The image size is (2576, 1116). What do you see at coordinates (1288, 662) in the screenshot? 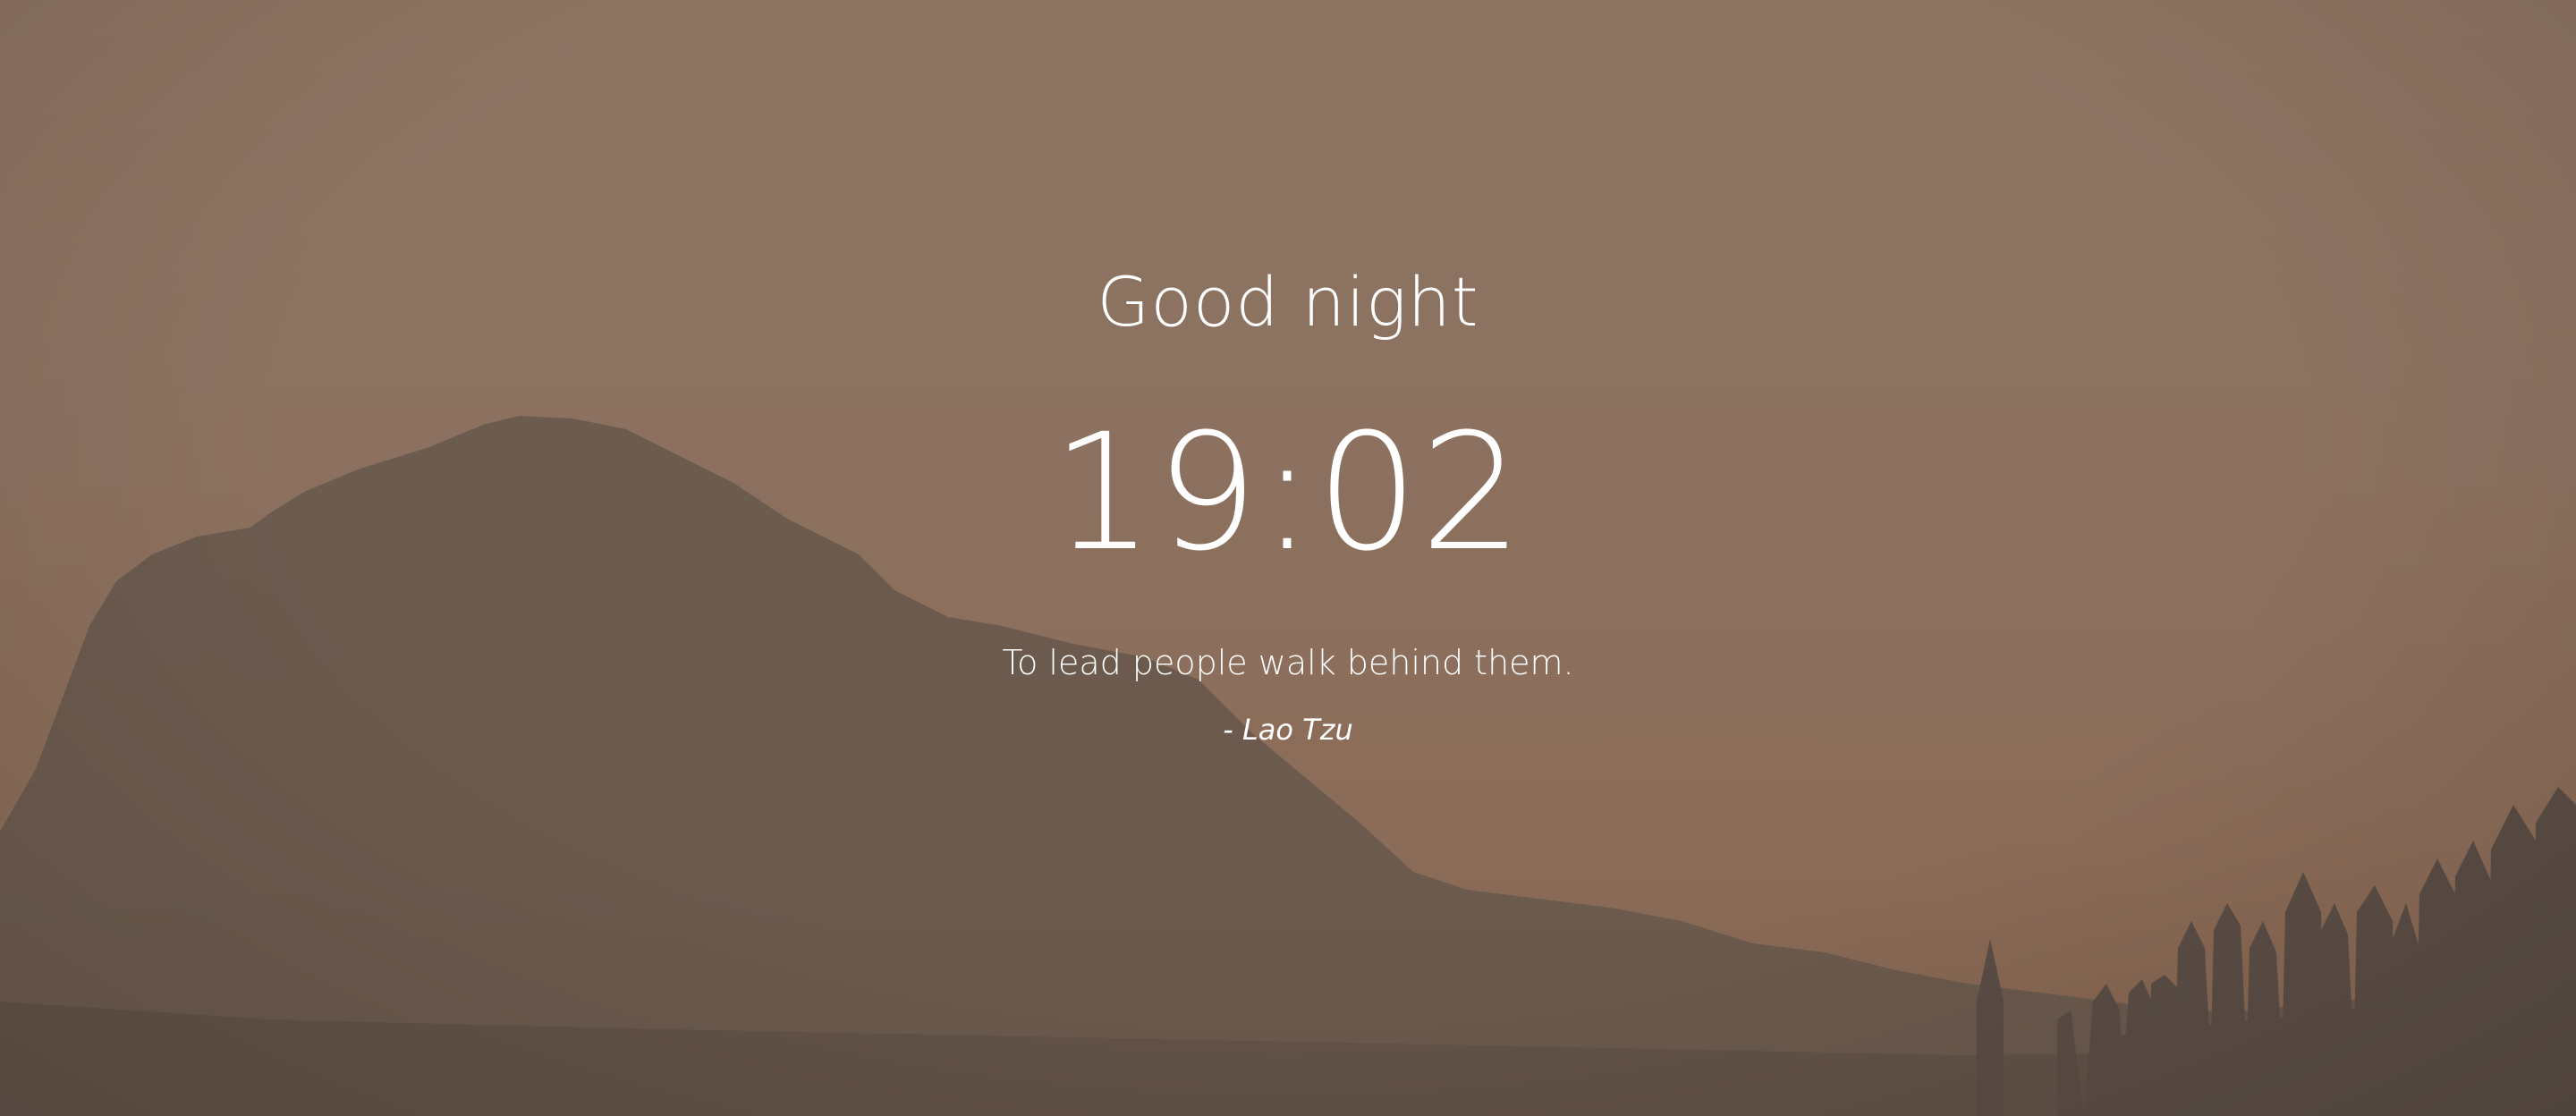
I see `quote-text: To lead people walk behind them.` at bounding box center [1288, 662].